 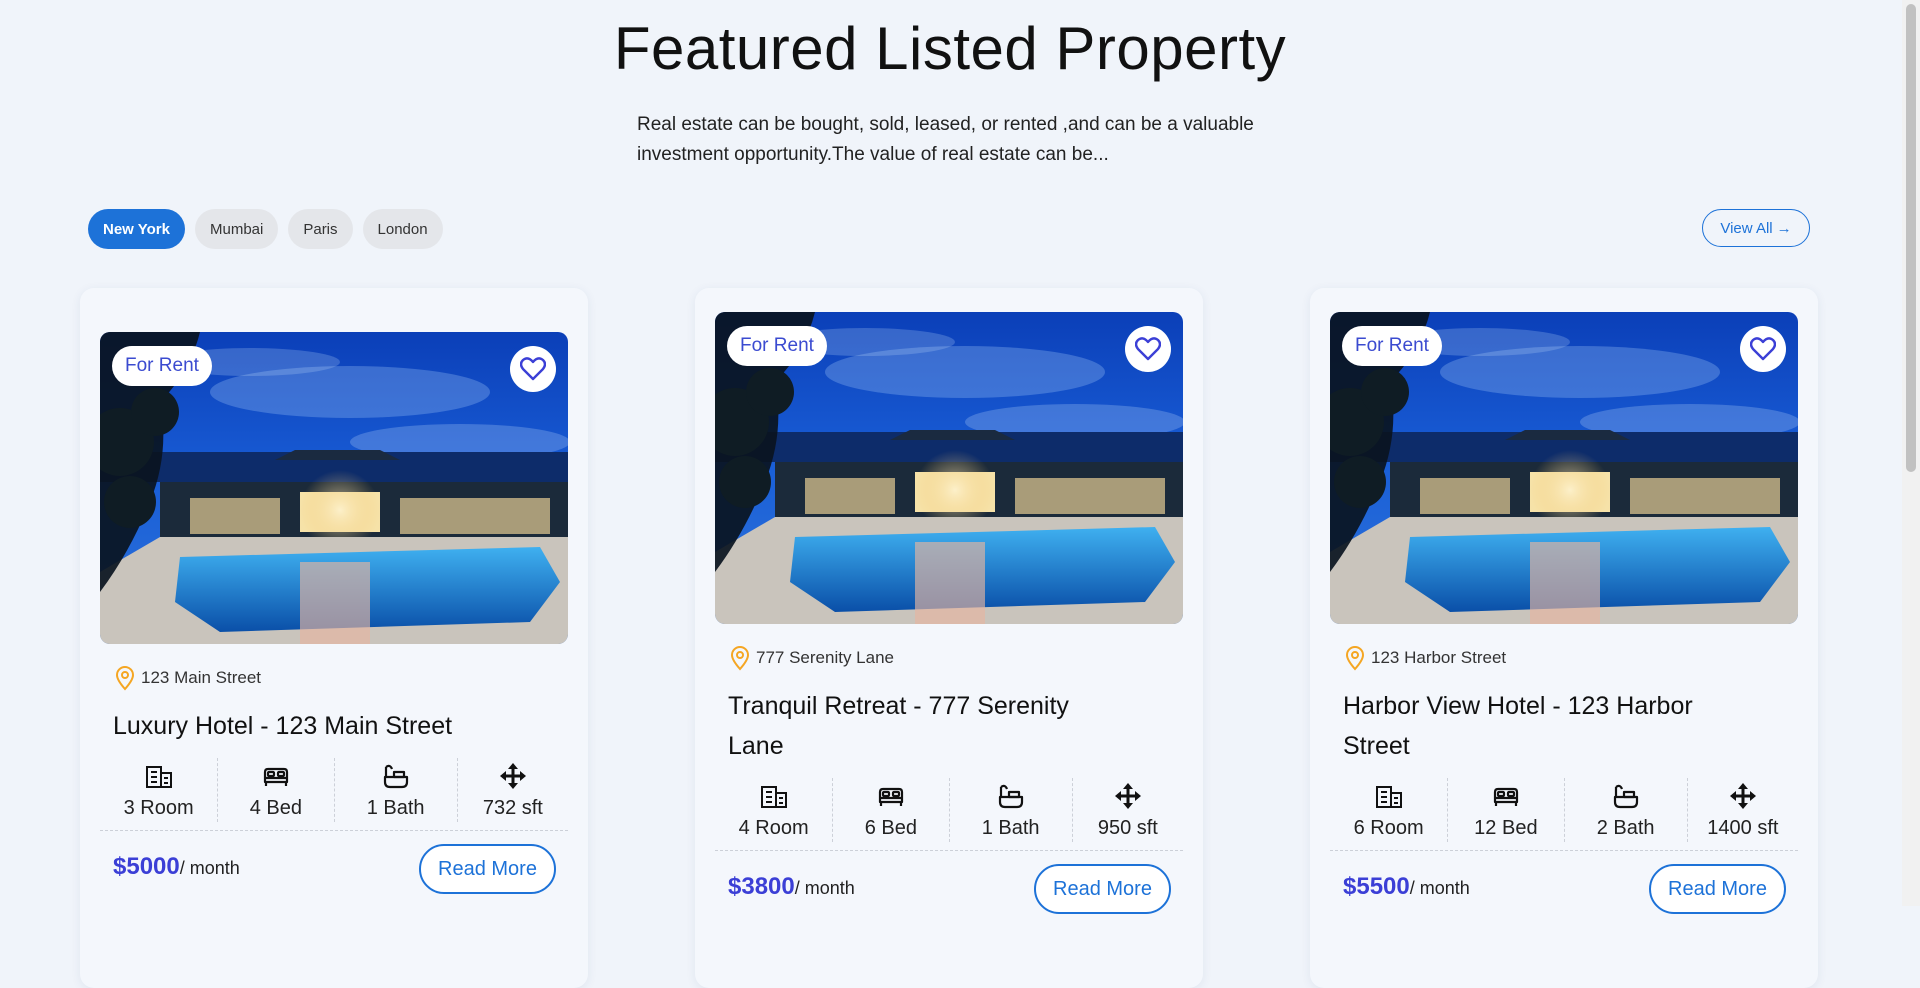 I want to click on feature-beds: 12 Bed, so click(x=1505, y=810).